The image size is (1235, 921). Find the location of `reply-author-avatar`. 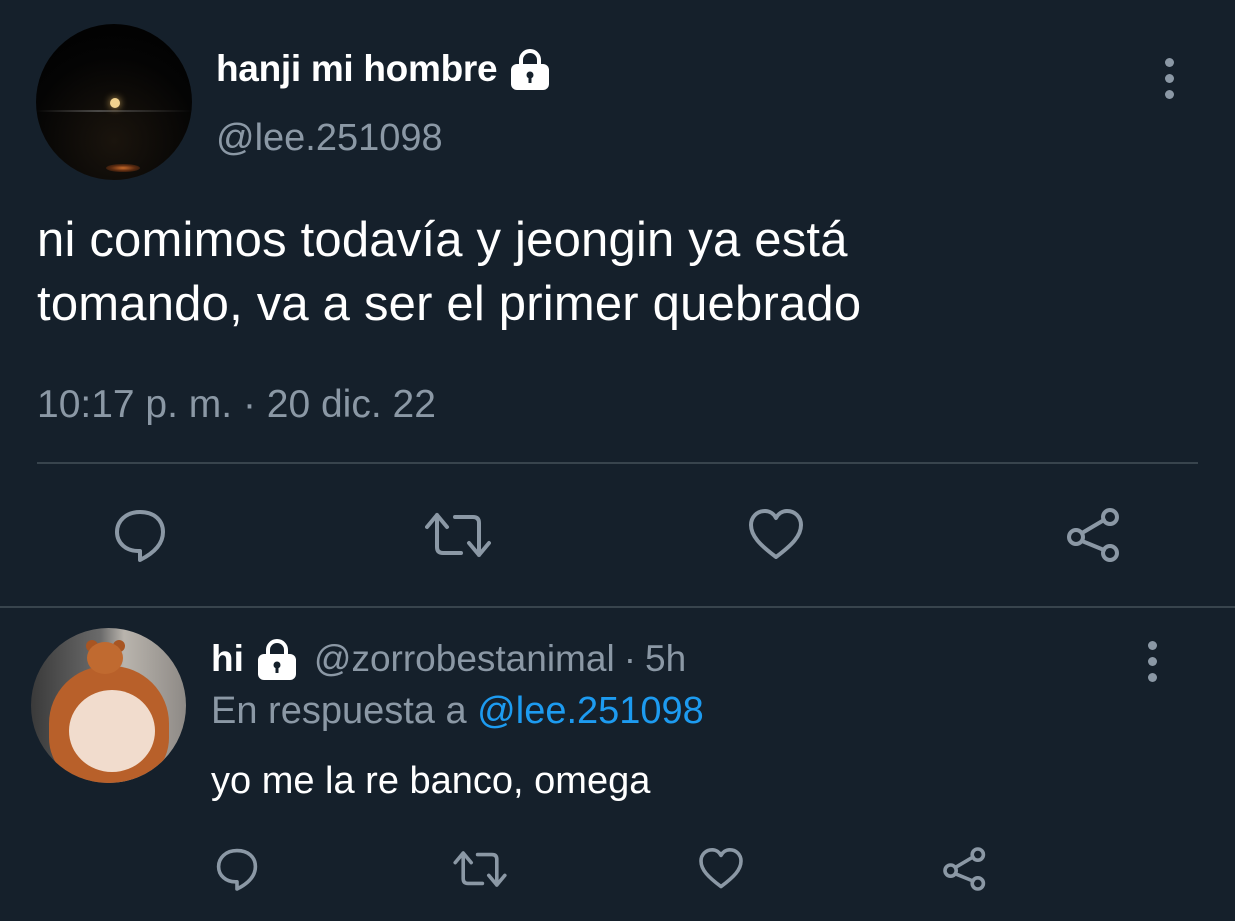

reply-author-avatar is located at coordinates (108, 705).